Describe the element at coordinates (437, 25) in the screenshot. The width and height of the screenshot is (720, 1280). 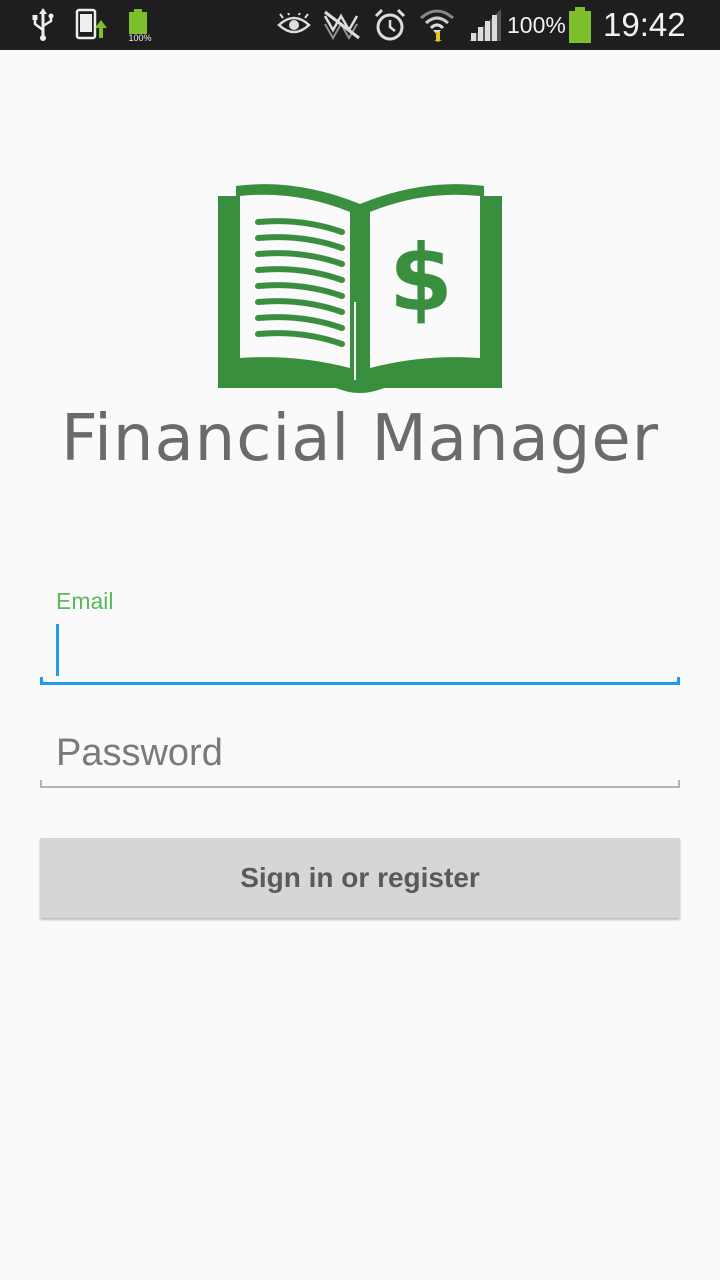
I see `wifi-icon` at that location.